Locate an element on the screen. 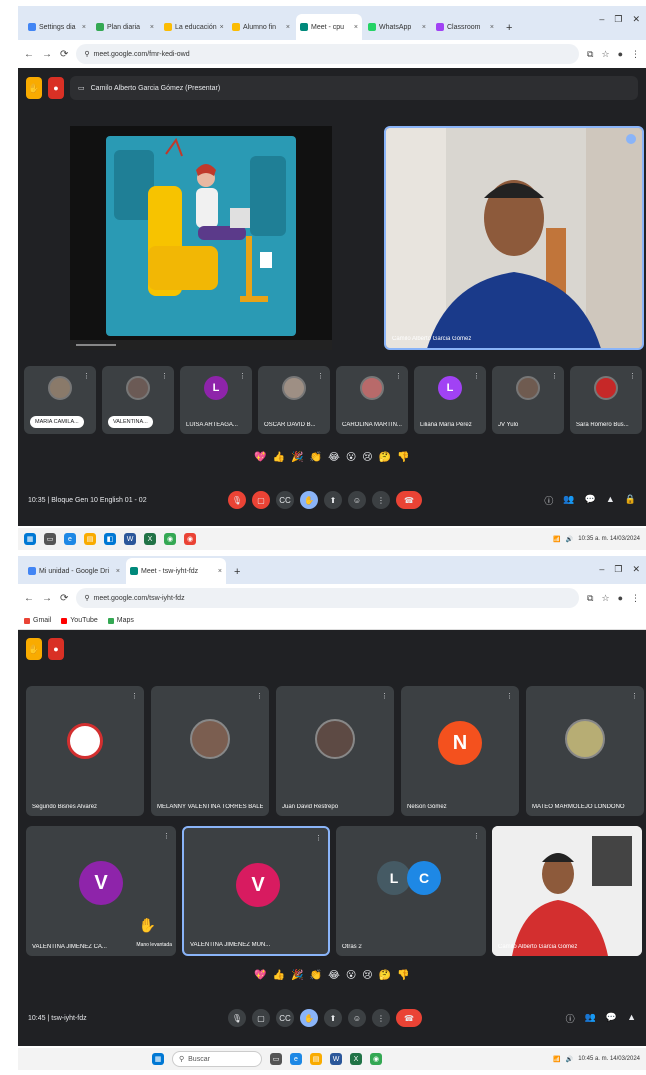 The width and height of the screenshot is (646, 1075). close-window-icon: ✕ is located at coordinates (636, 19).